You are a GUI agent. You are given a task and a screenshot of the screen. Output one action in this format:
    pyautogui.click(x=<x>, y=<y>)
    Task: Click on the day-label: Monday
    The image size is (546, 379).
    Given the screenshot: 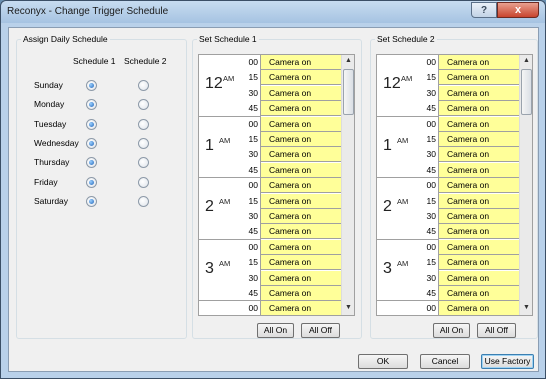 What is the action you would take?
    pyautogui.click(x=49, y=104)
    